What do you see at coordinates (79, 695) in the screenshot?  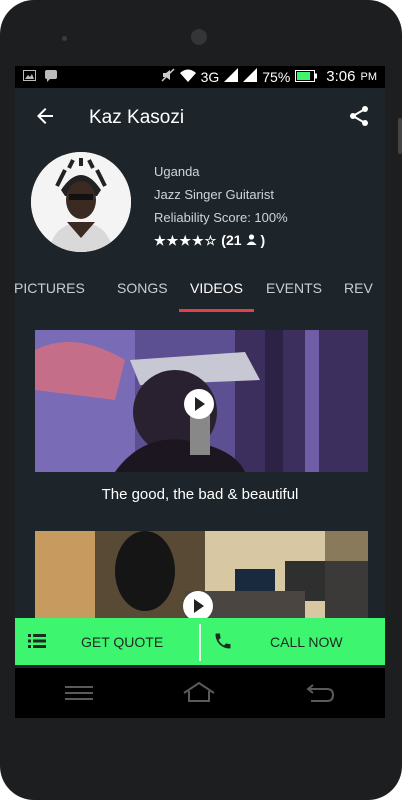 I see `menu-icon` at bounding box center [79, 695].